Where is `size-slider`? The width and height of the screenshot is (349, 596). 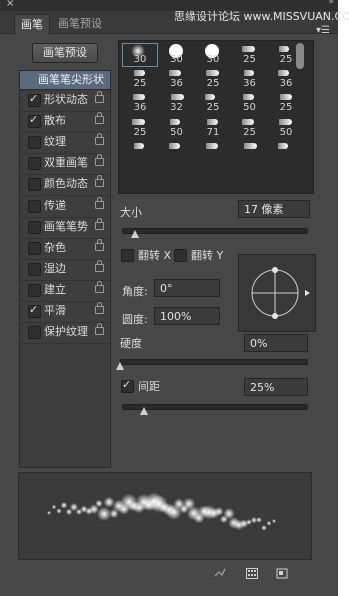
size-slider is located at coordinates (215, 231).